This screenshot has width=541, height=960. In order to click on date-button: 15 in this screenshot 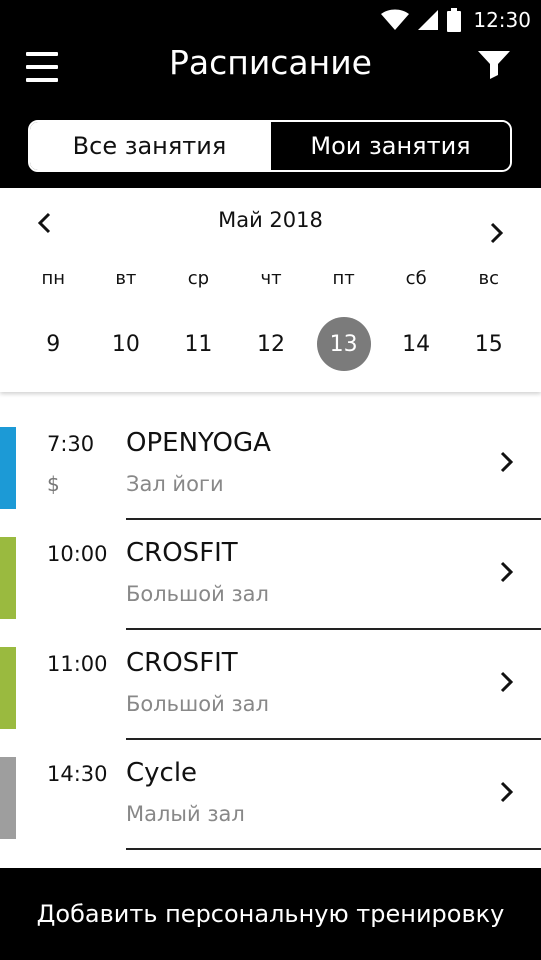, I will do `click(489, 344)`.